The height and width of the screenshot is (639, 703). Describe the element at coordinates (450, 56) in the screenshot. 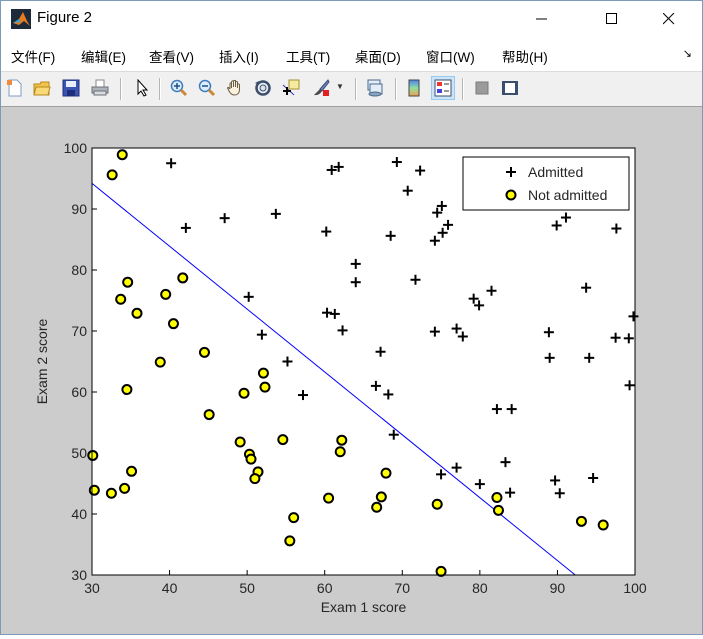

I see `menu-window: 窗口(W)` at that location.